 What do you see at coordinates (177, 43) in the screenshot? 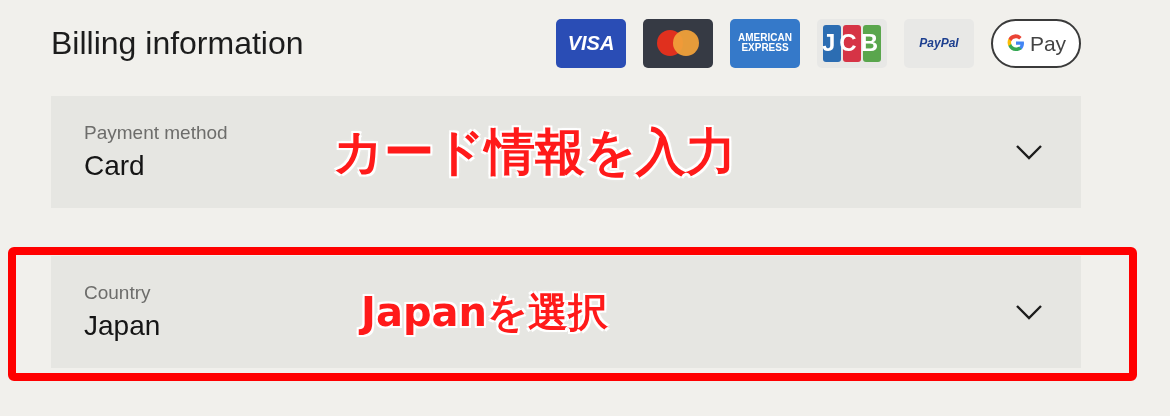
I see `section-title: Billing information` at bounding box center [177, 43].